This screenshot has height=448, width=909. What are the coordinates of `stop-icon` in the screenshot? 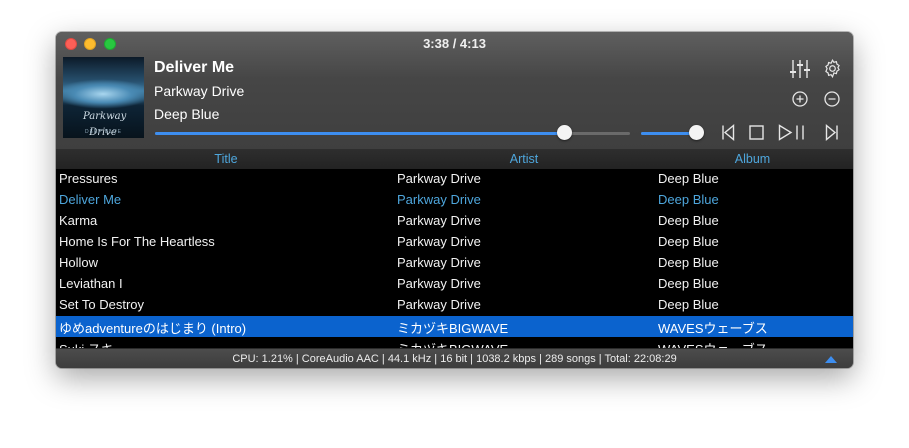 It's located at (756, 132).